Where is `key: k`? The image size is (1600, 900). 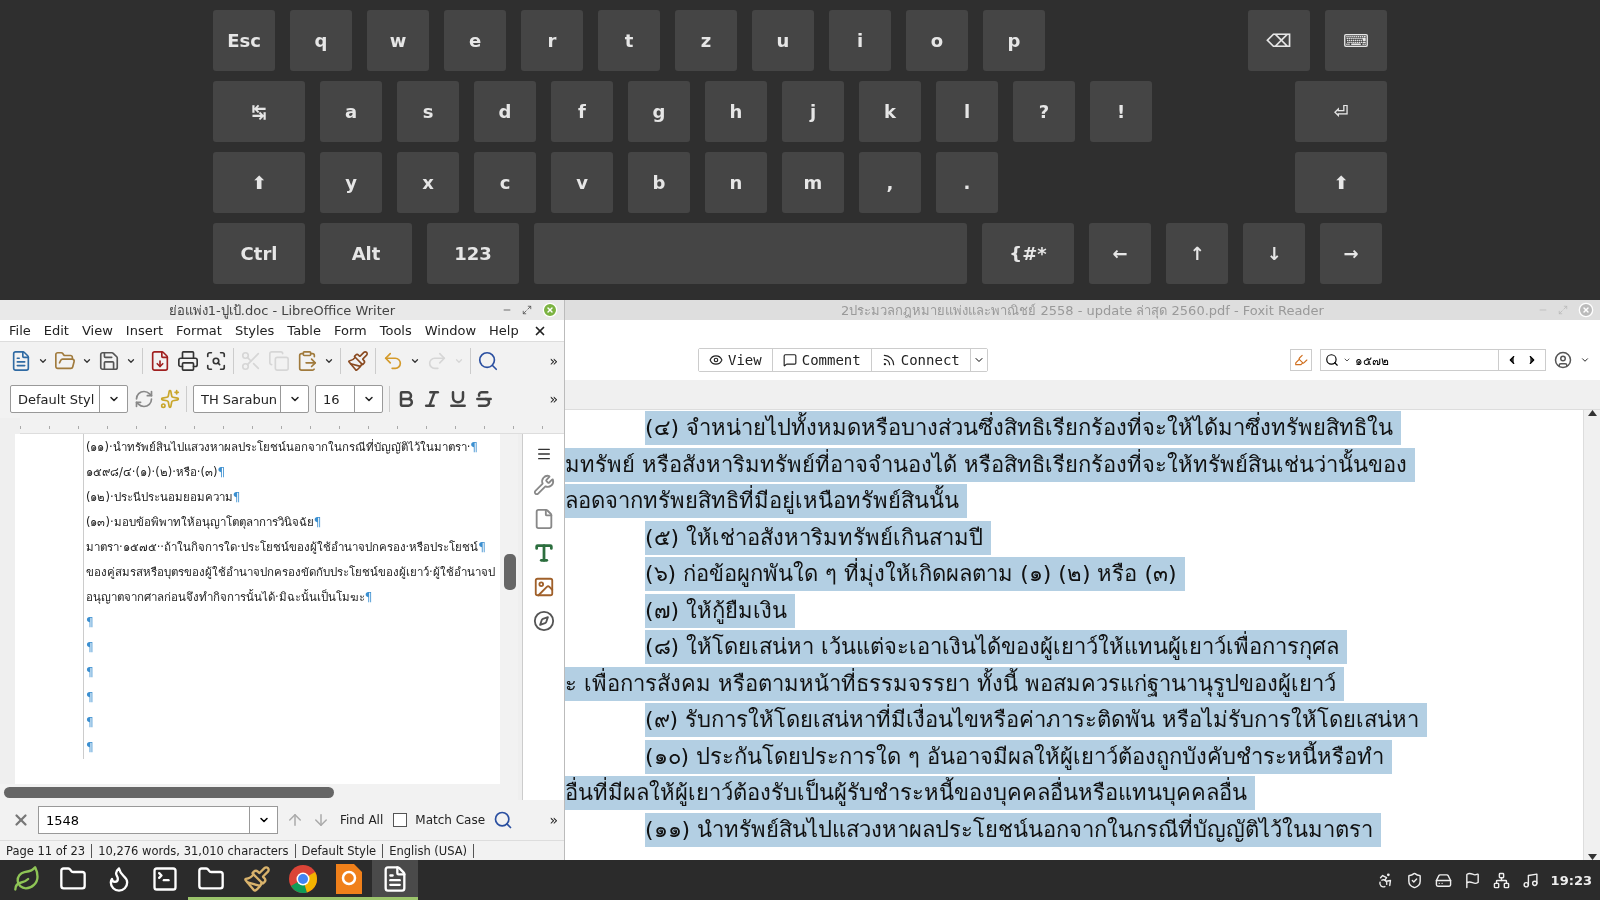
key: k is located at coordinates (890, 111).